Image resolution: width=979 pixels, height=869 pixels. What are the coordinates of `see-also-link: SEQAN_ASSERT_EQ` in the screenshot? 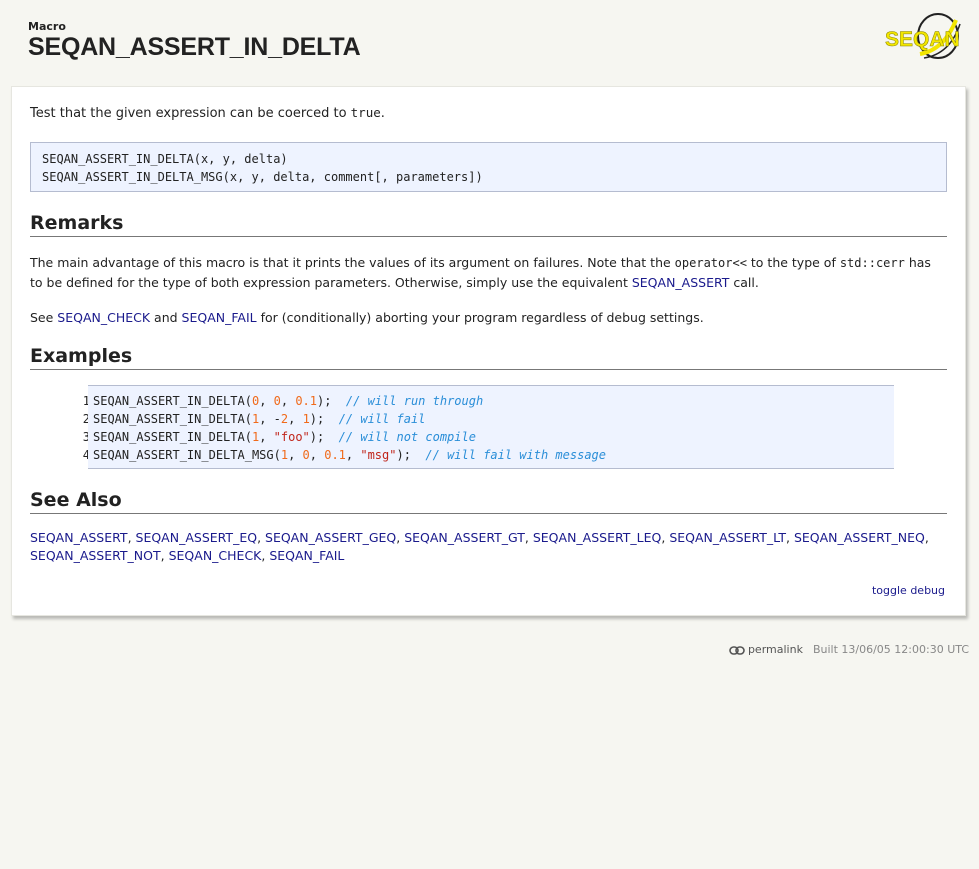 It's located at (197, 537).